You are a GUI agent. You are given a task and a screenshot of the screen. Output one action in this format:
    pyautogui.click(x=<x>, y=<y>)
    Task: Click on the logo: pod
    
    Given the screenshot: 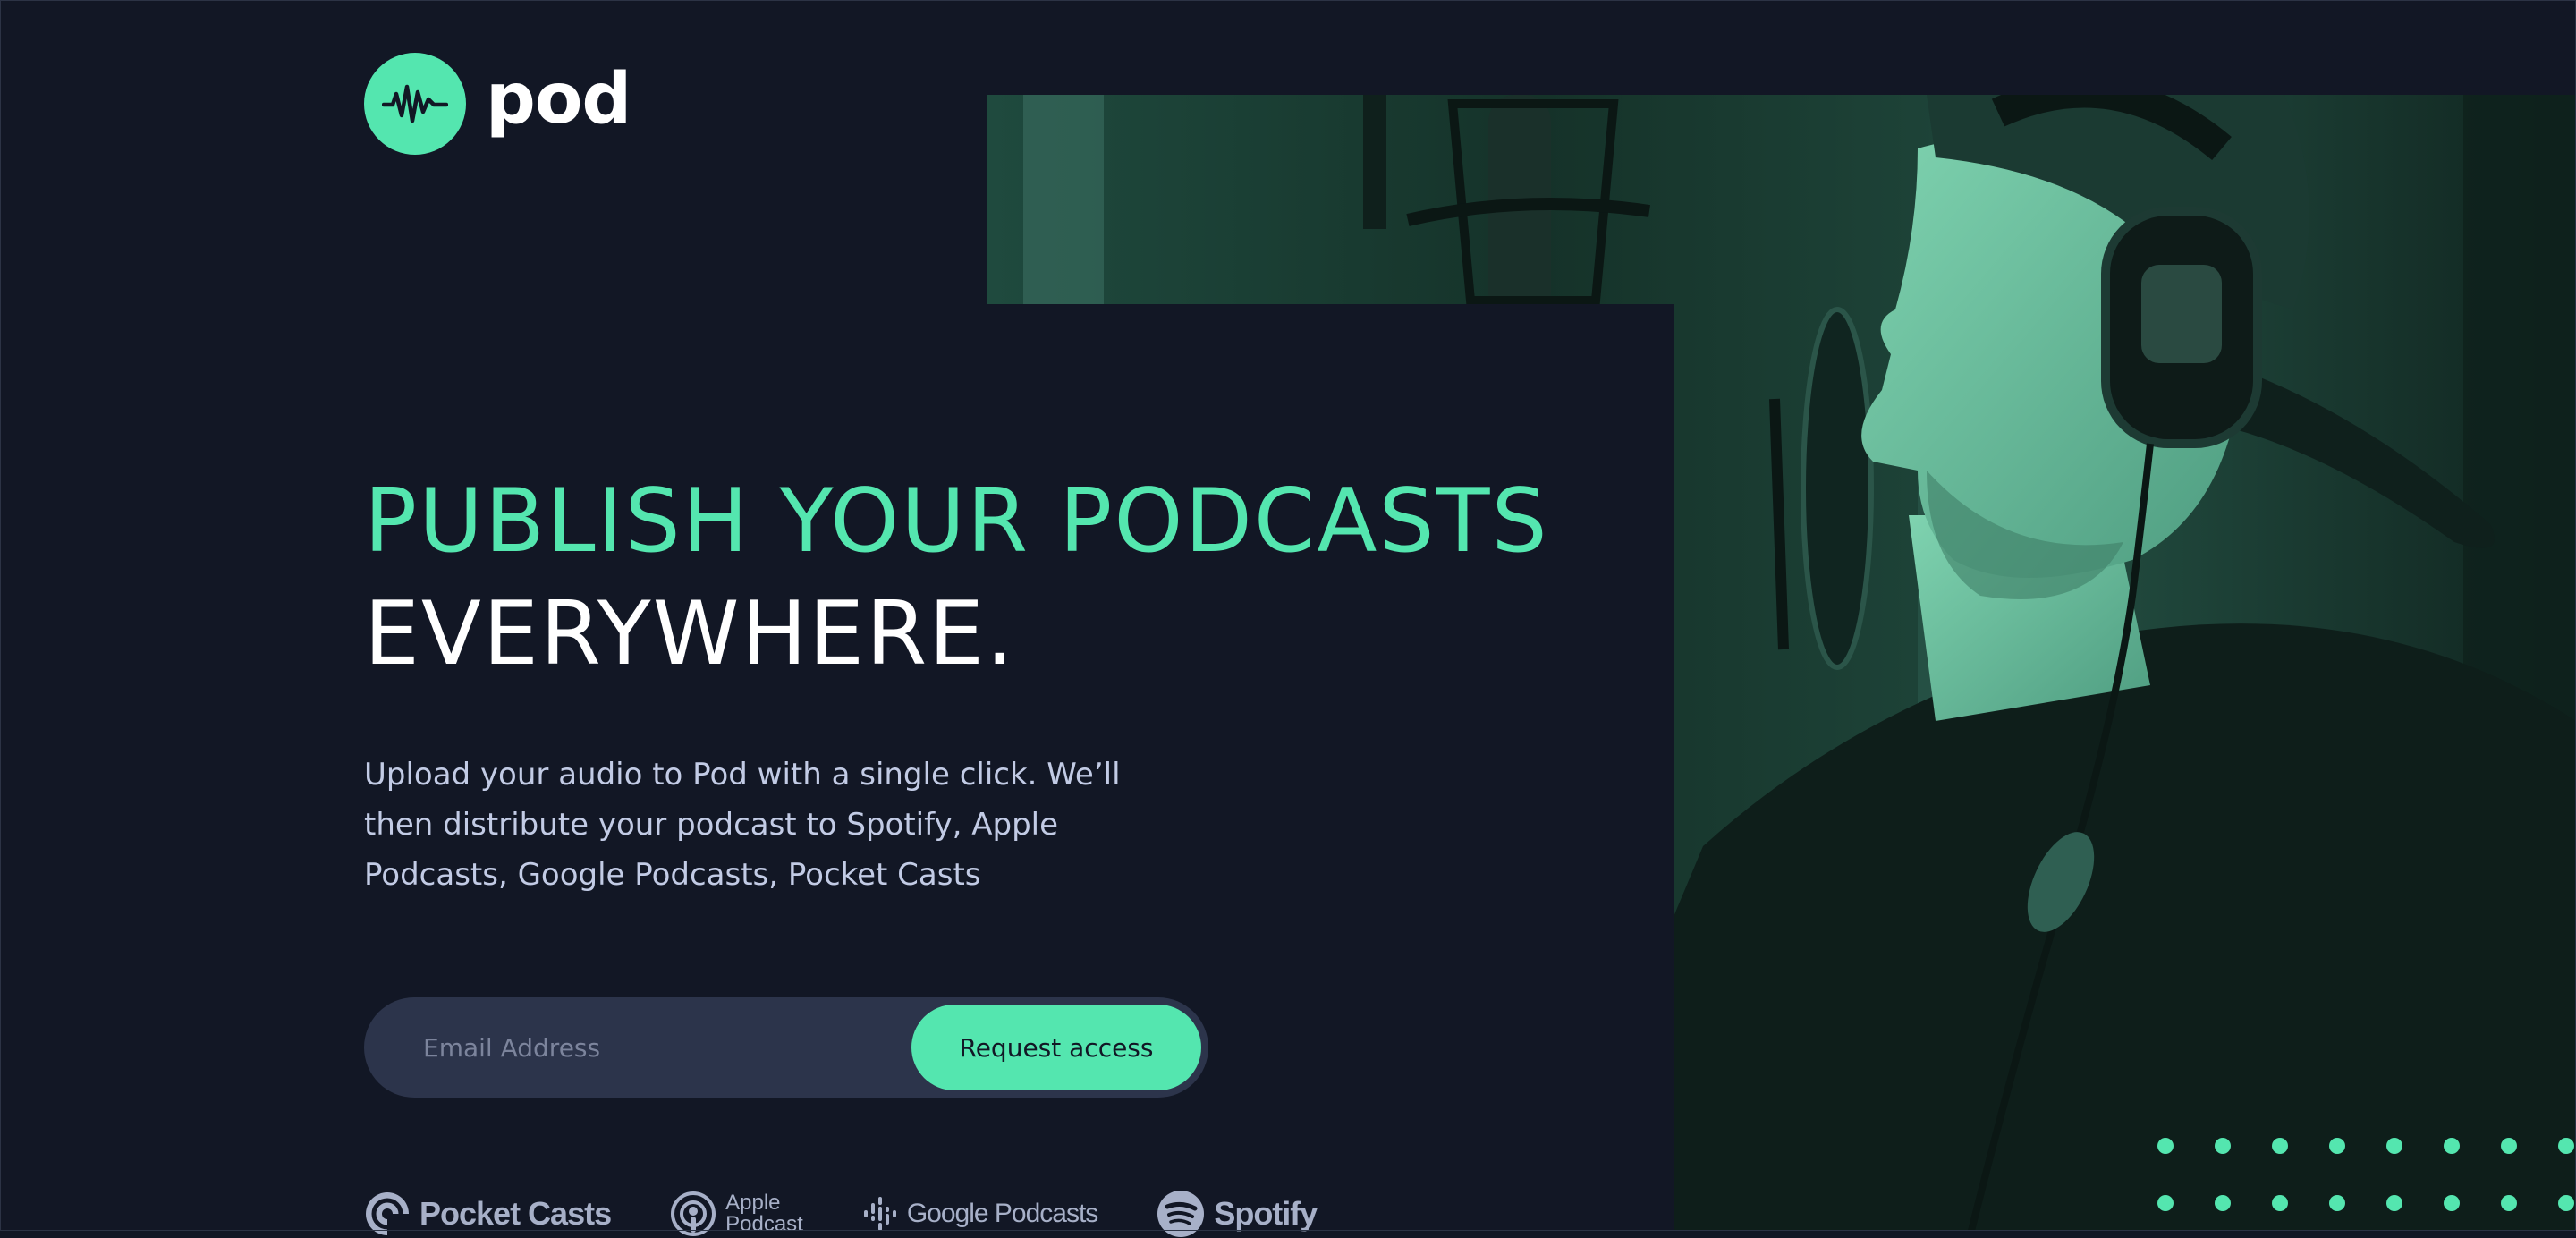 What is the action you would take?
    pyautogui.click(x=497, y=104)
    